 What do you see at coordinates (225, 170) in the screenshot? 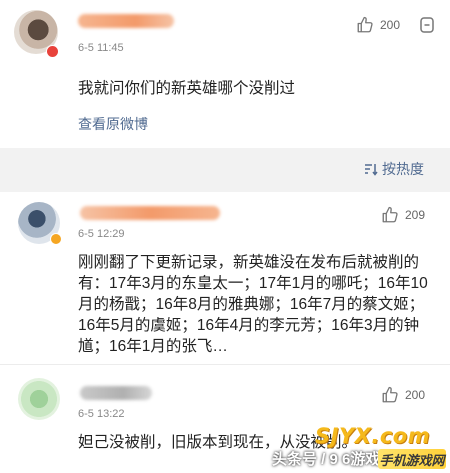
I see `comment-sort-bar: 按热度` at bounding box center [225, 170].